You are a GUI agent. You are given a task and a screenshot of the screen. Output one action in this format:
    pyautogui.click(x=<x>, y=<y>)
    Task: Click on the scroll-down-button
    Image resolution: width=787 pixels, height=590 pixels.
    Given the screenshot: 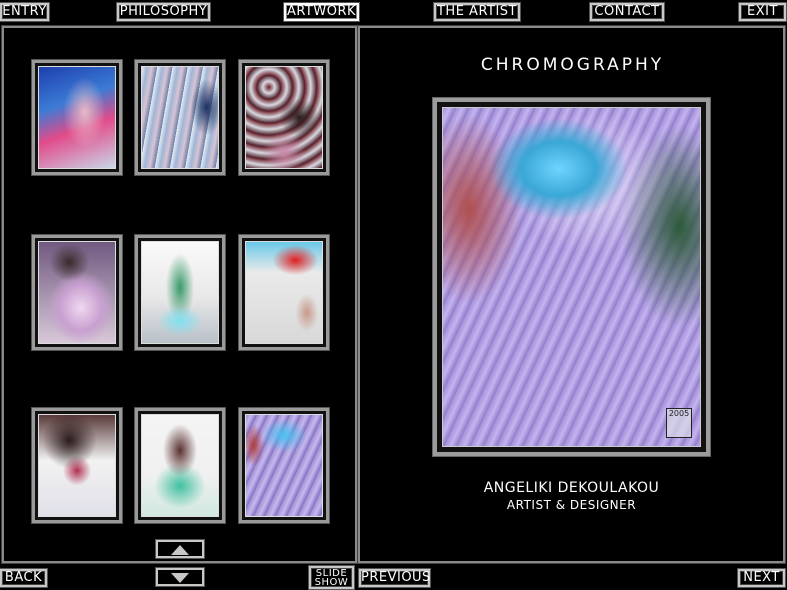 What is the action you would take?
    pyautogui.click(x=180, y=577)
    